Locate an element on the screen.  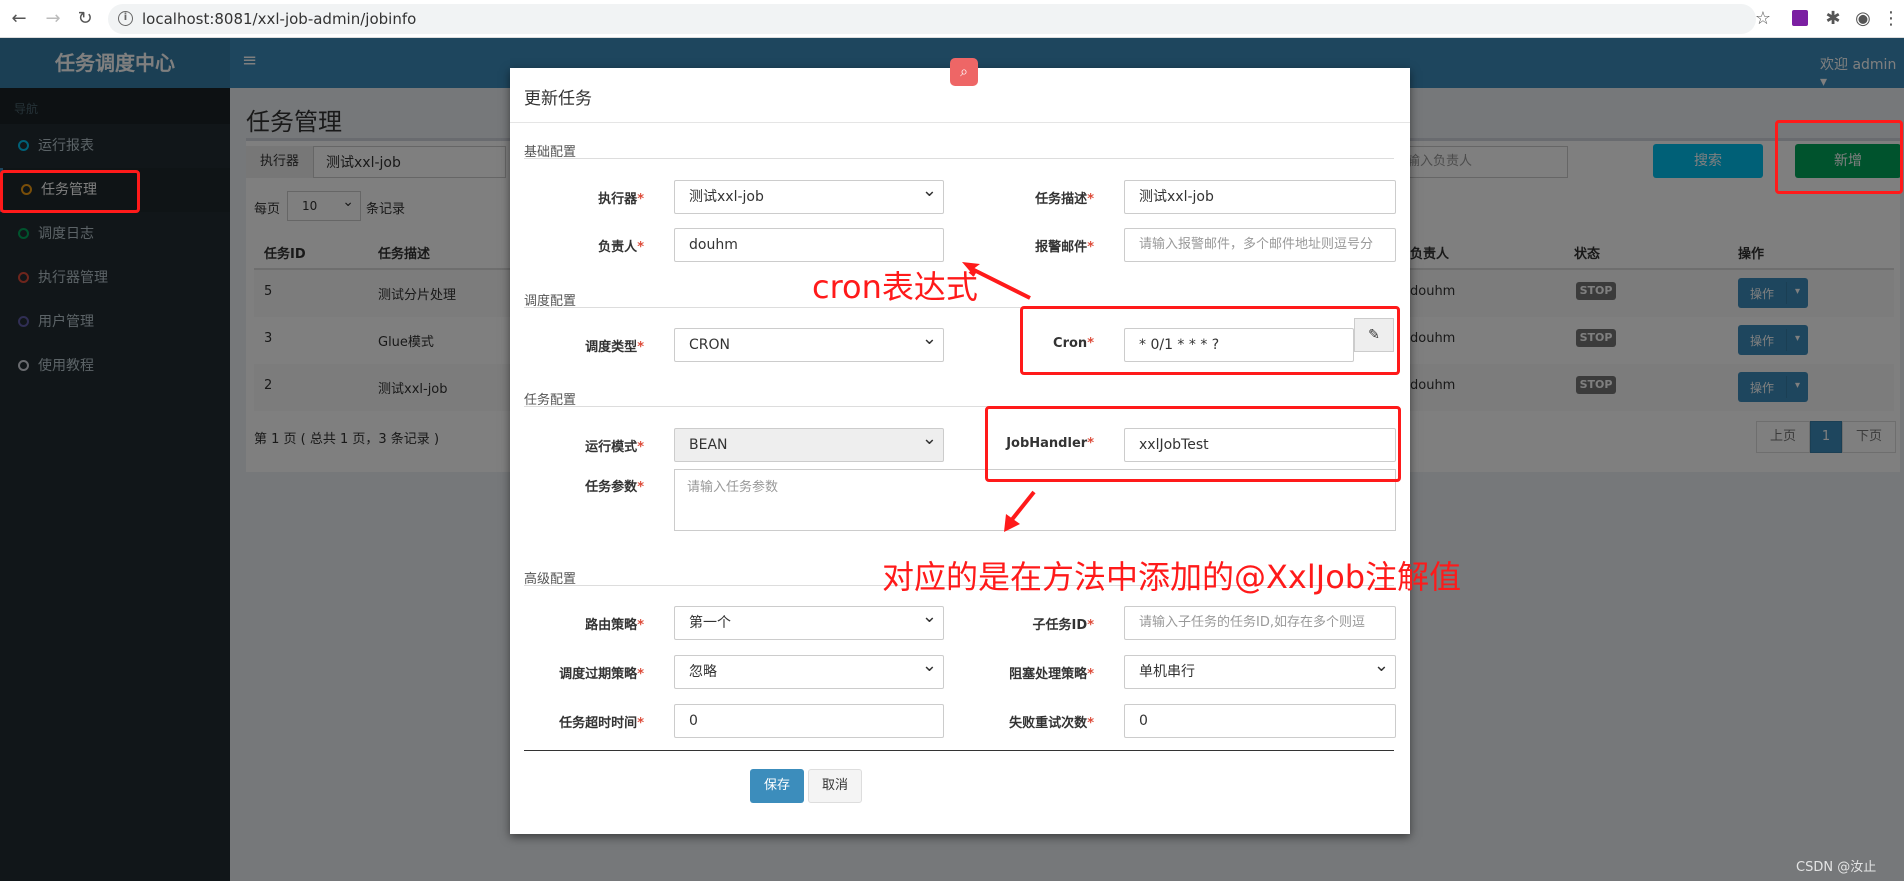
run_mode-label-text: 运行模式 is located at coordinates (611, 447).